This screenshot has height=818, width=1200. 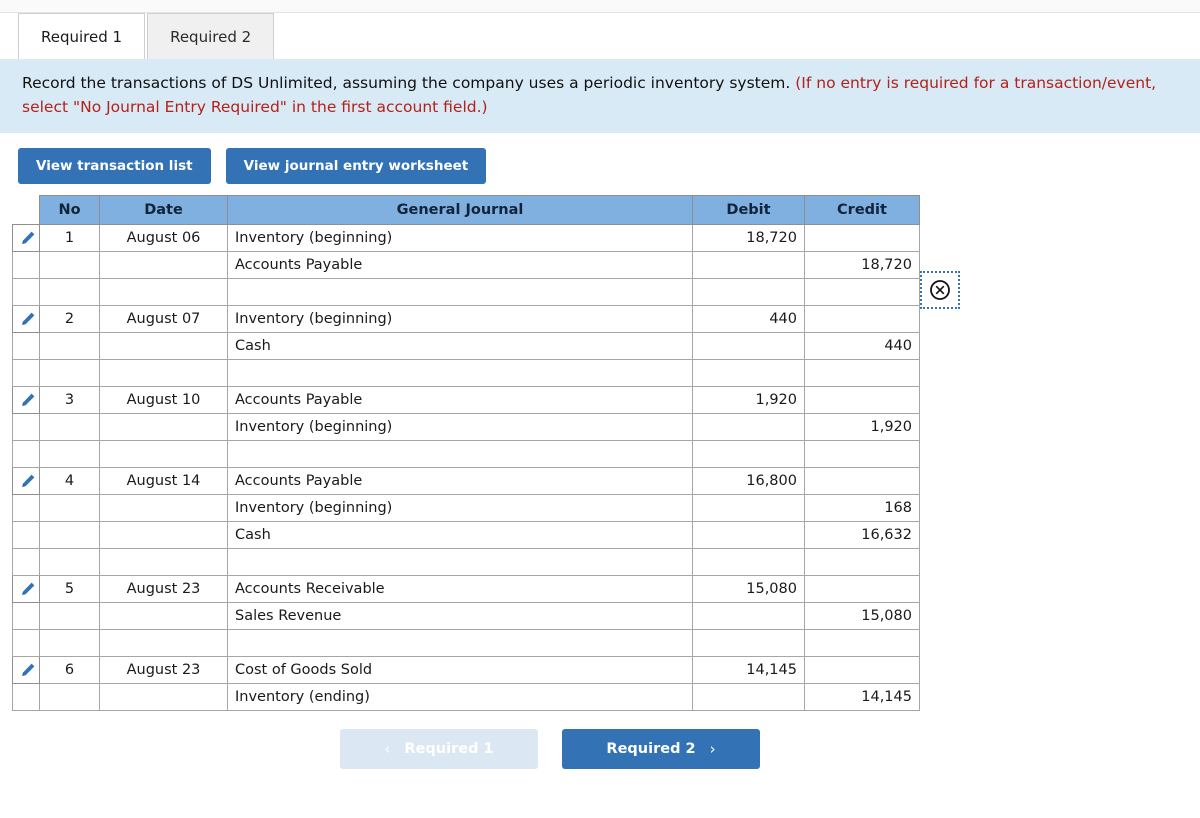 What do you see at coordinates (387, 749) in the screenshot?
I see `chevron-left-icon: ‹` at bounding box center [387, 749].